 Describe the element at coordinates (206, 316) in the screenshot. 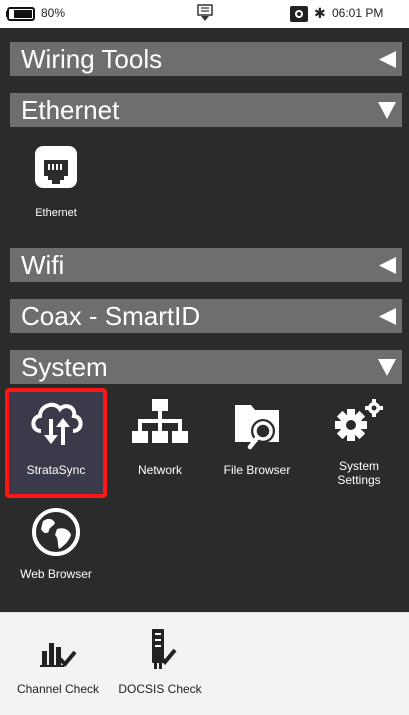

I see `section-coax-smartid: Coax - SmartID` at that location.